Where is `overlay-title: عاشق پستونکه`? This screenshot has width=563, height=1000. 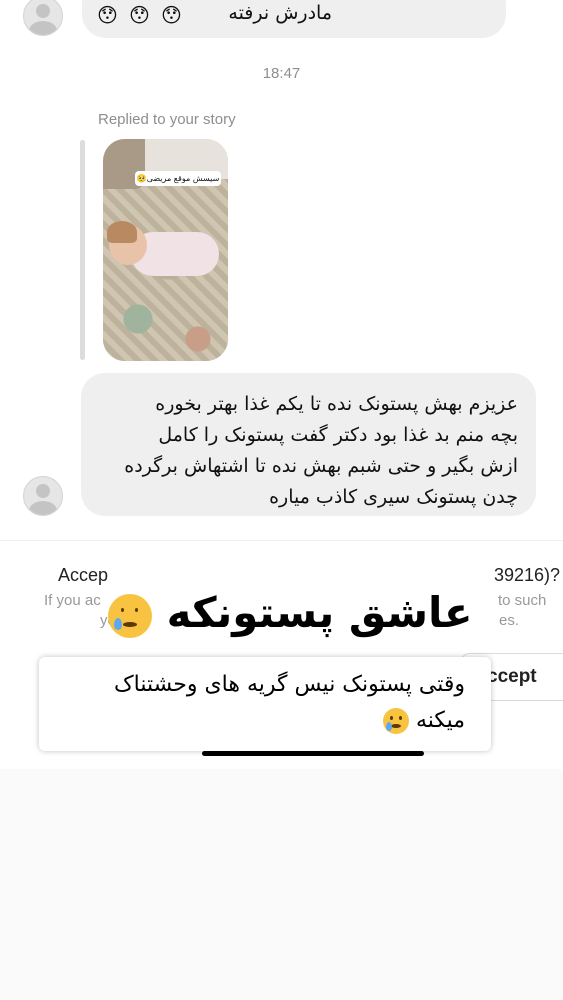
overlay-title: عاشق پستونکه is located at coordinates (308, 613).